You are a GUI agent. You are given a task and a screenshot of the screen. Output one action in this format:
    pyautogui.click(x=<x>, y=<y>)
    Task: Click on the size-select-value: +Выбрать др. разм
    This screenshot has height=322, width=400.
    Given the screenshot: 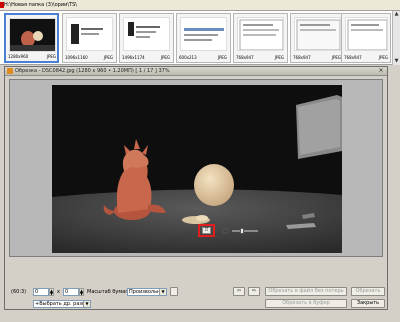 What is the action you would take?
    pyautogui.click(x=60, y=304)
    